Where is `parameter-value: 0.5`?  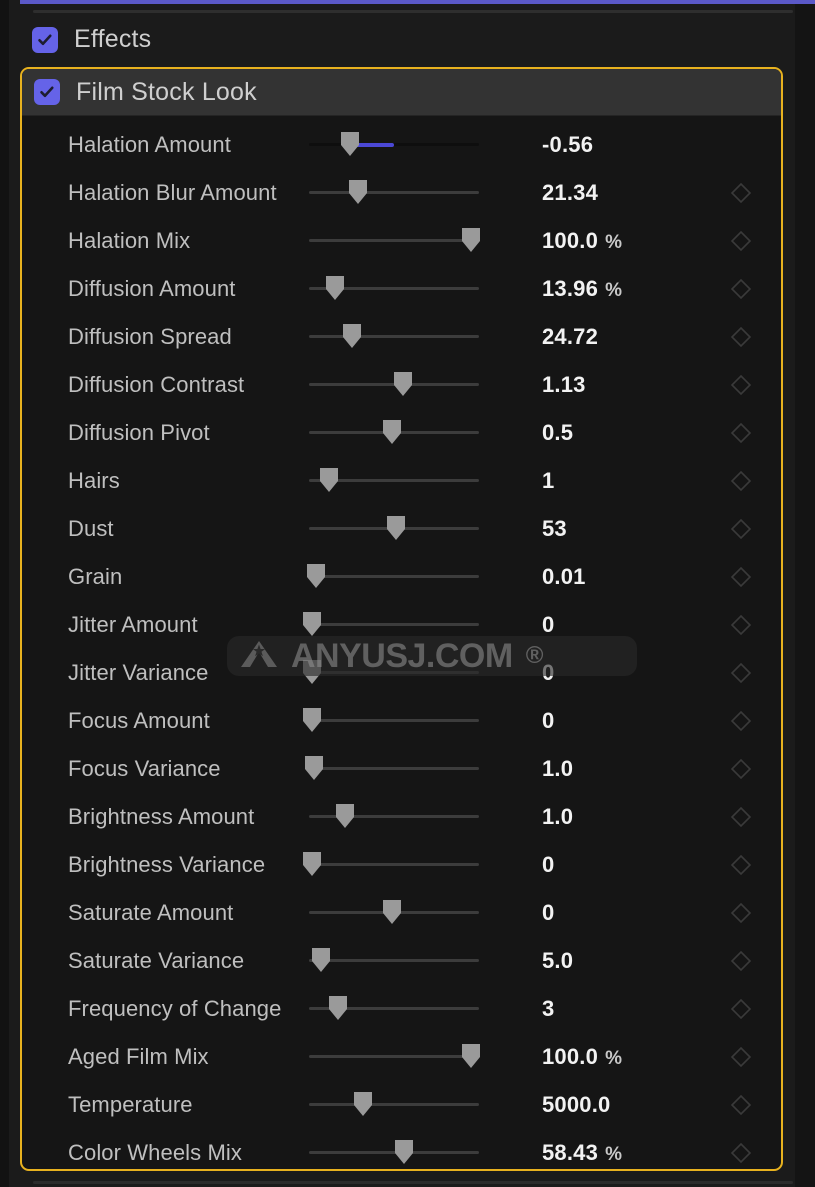 parameter-value: 0.5 is located at coordinates (557, 433).